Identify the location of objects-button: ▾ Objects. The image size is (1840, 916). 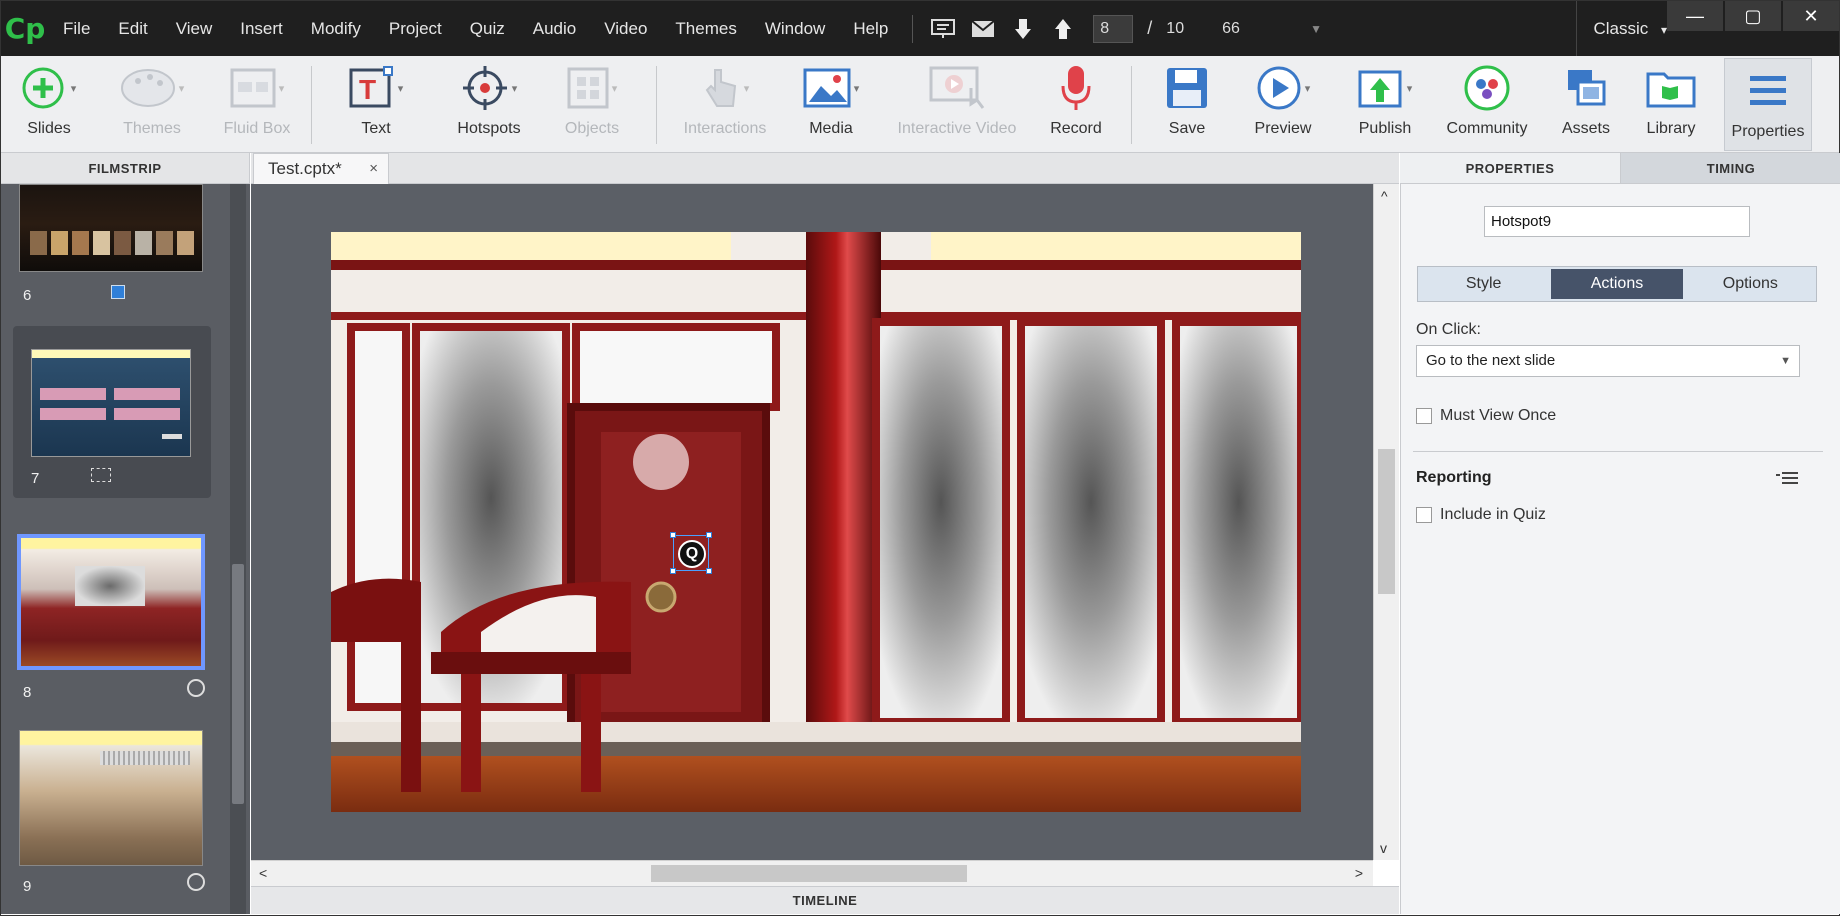
(592, 104).